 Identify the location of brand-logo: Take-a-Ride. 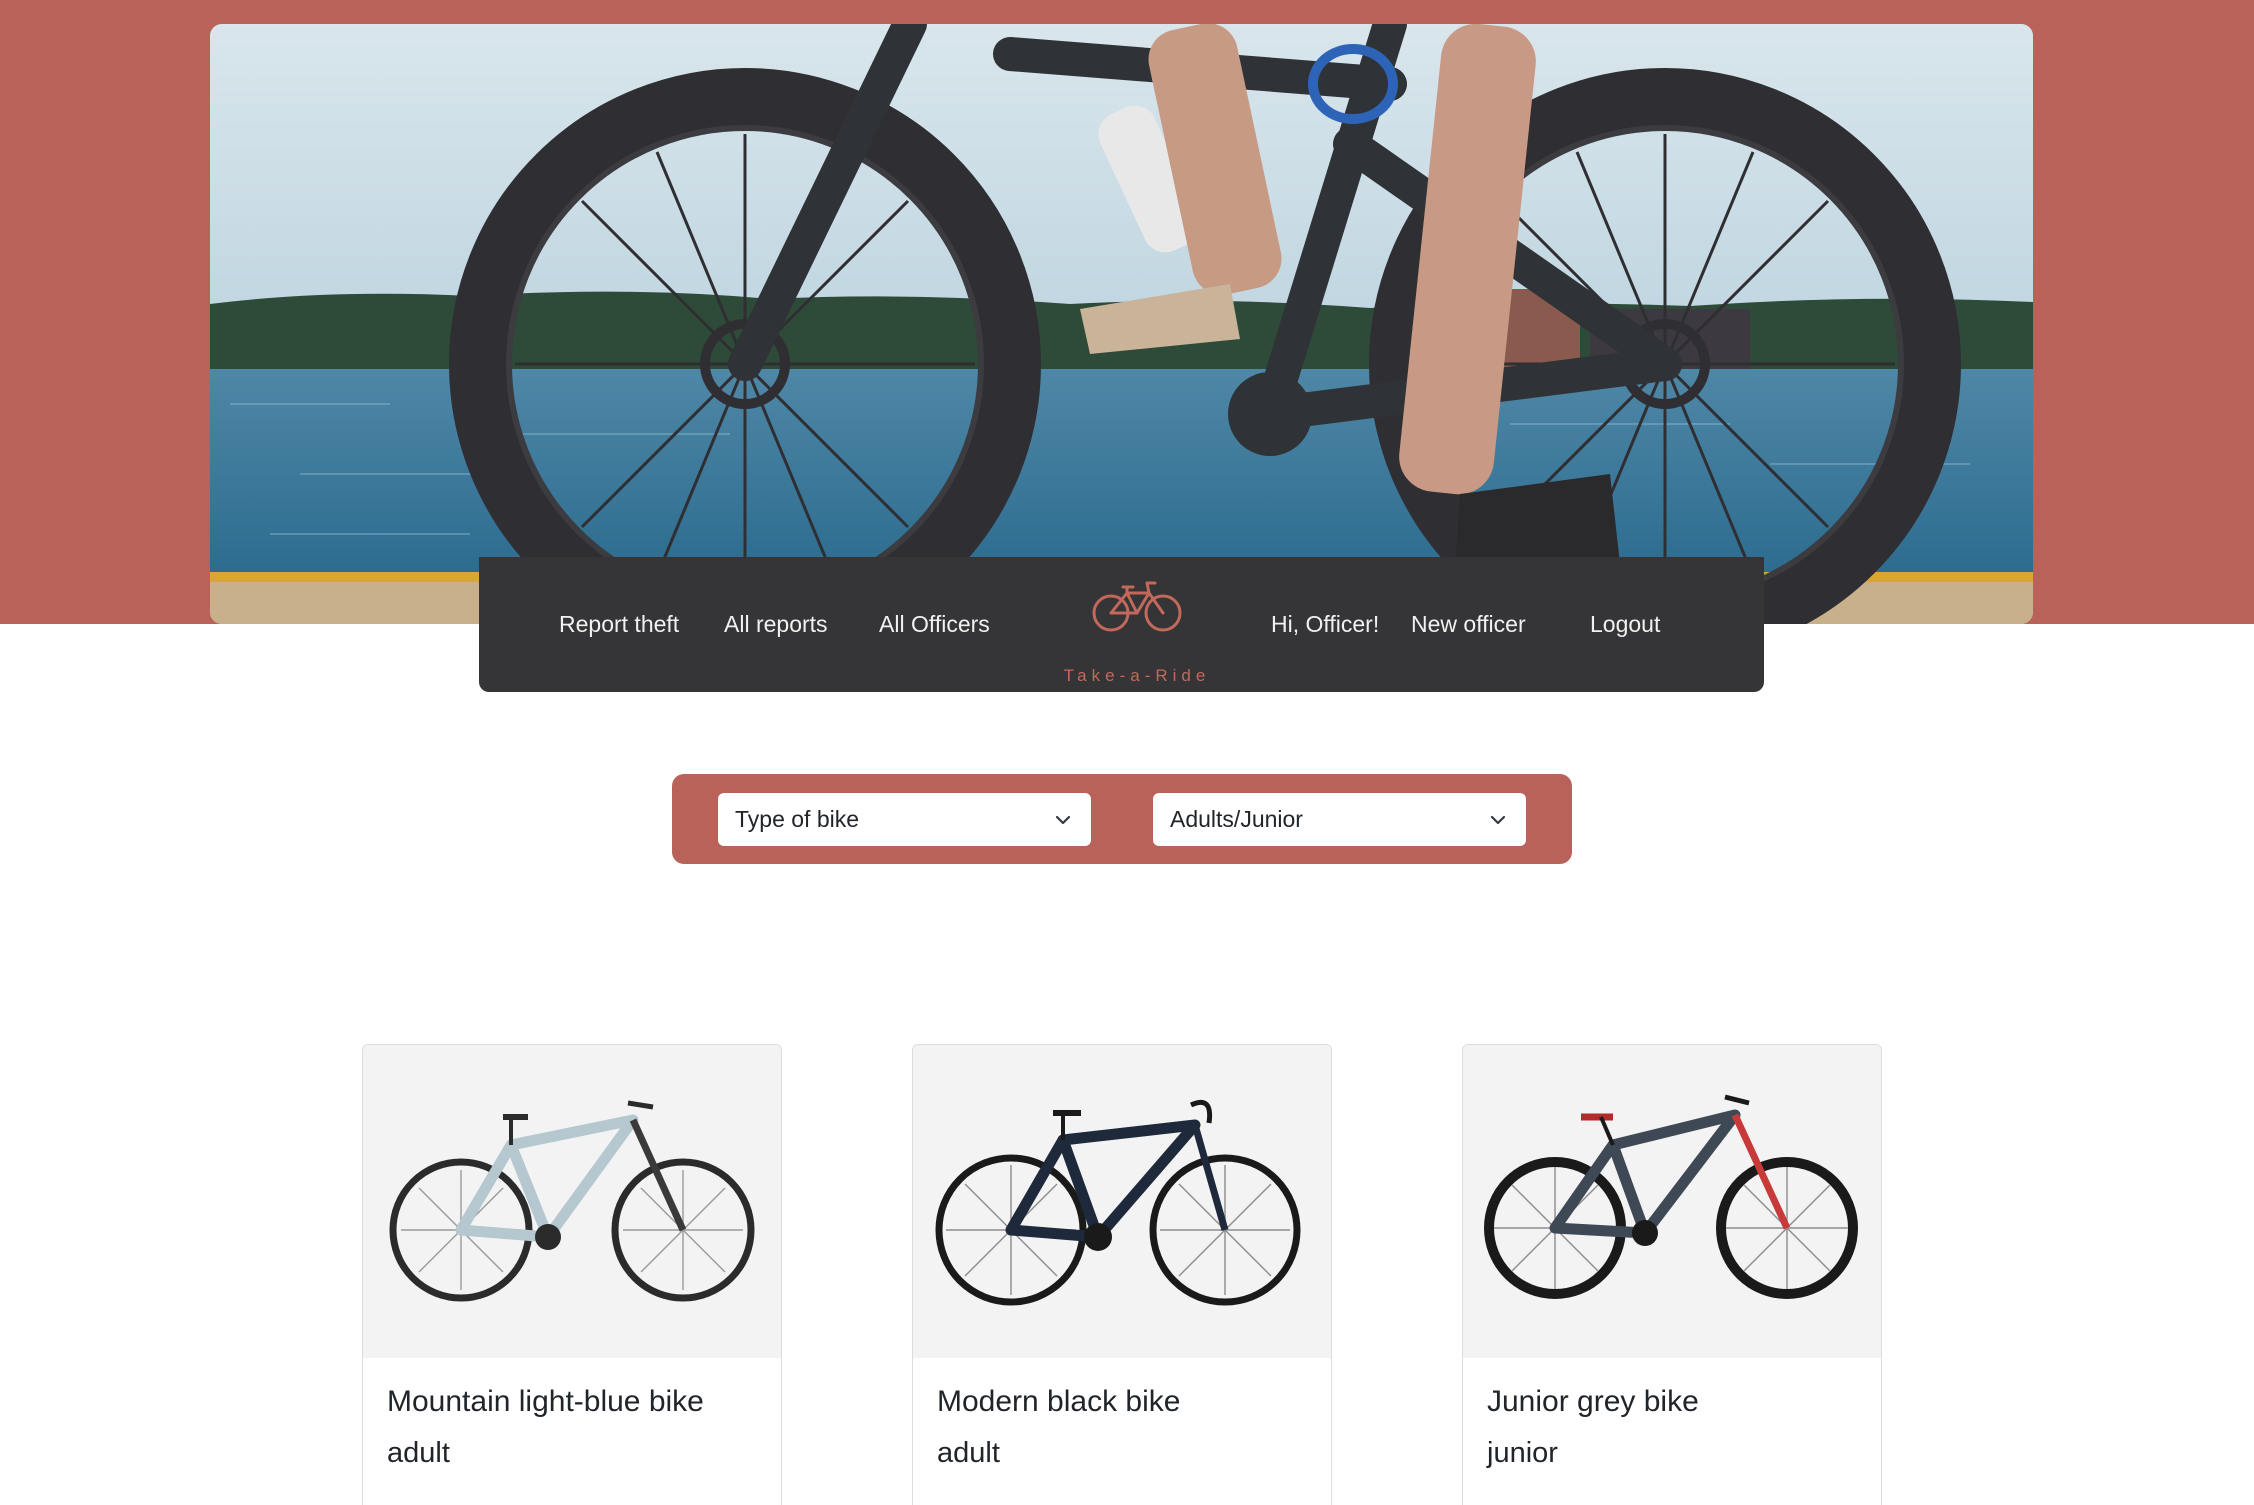
(1137, 632).